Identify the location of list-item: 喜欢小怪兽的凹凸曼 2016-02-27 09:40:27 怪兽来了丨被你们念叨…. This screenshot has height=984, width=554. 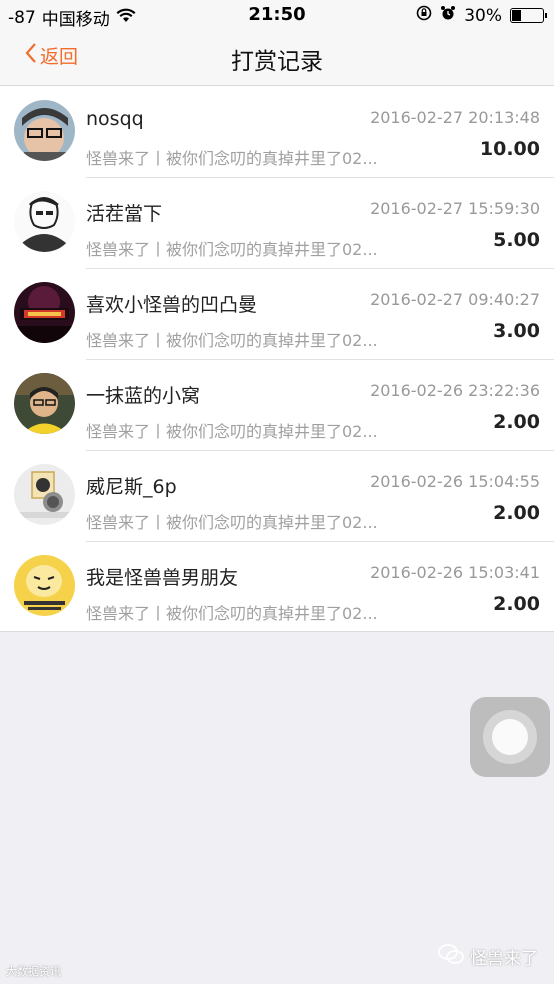
(277, 313).